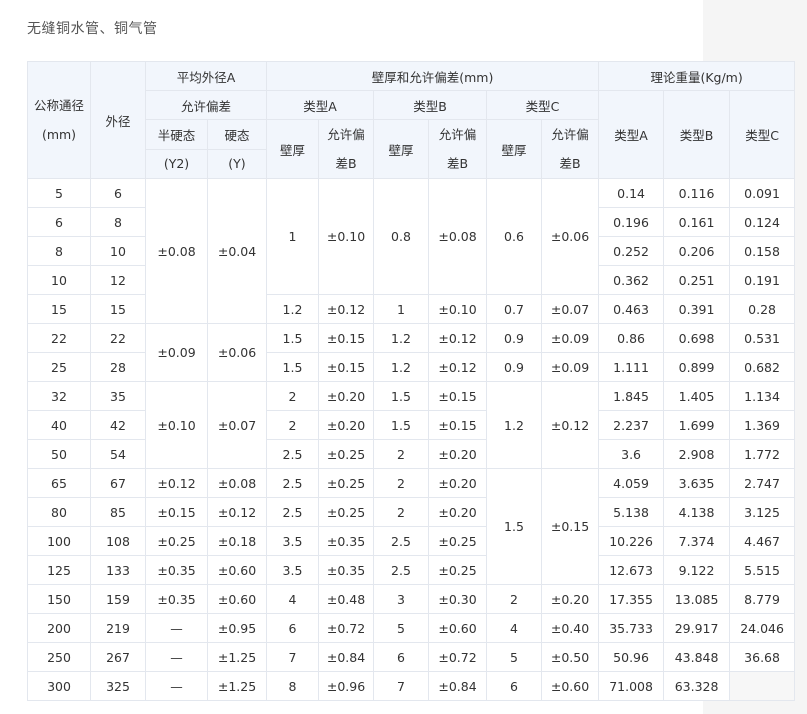 The image size is (807, 714). What do you see at coordinates (457, 149) in the screenshot?
I see `header-dev-b: 允许偏差B` at bounding box center [457, 149].